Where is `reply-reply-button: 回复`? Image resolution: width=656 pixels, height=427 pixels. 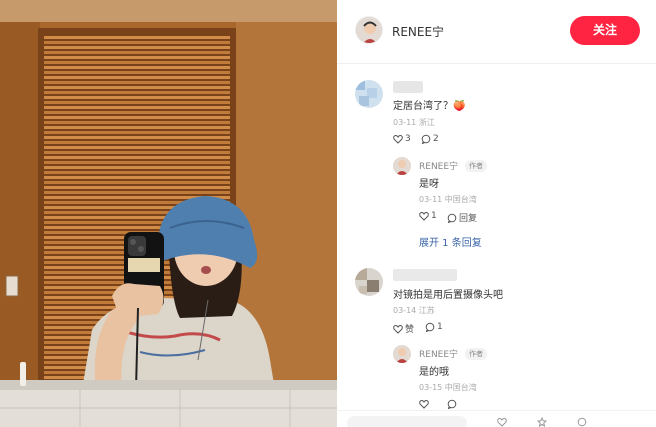 reply-reply-button: 回复 is located at coordinates (462, 217).